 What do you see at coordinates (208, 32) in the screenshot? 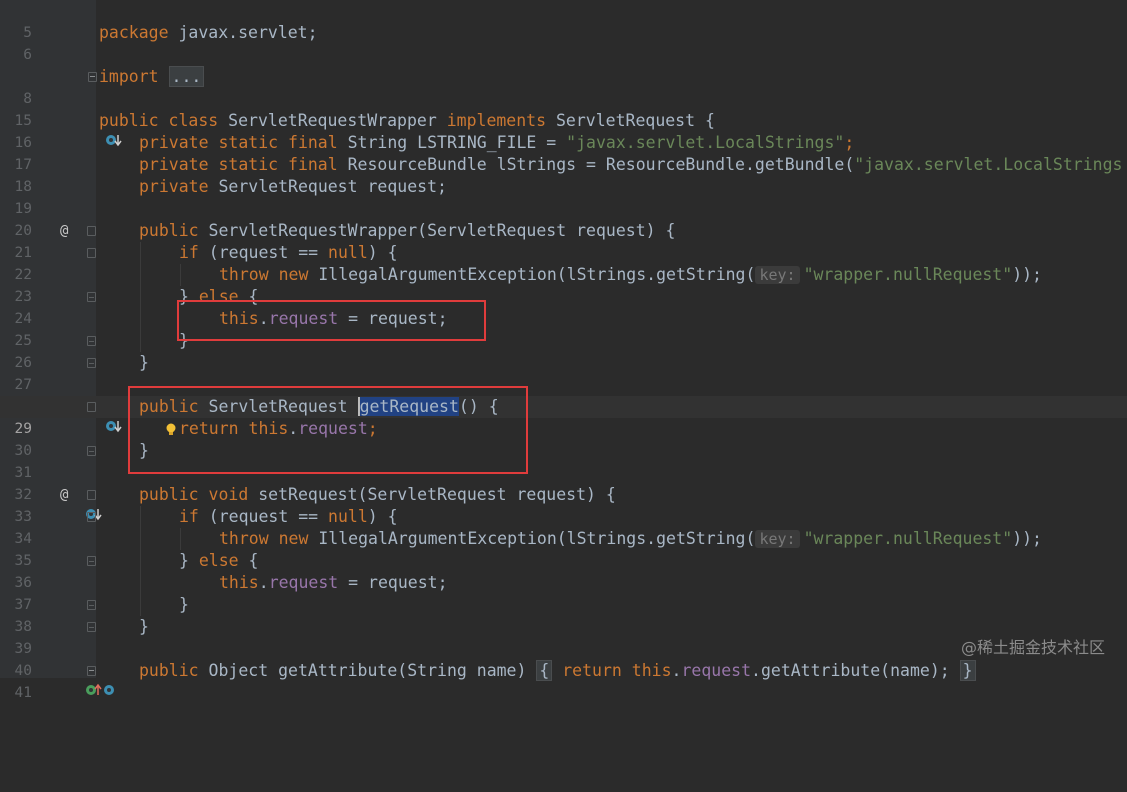
I see `code-text: package javax.servlet;` at bounding box center [208, 32].